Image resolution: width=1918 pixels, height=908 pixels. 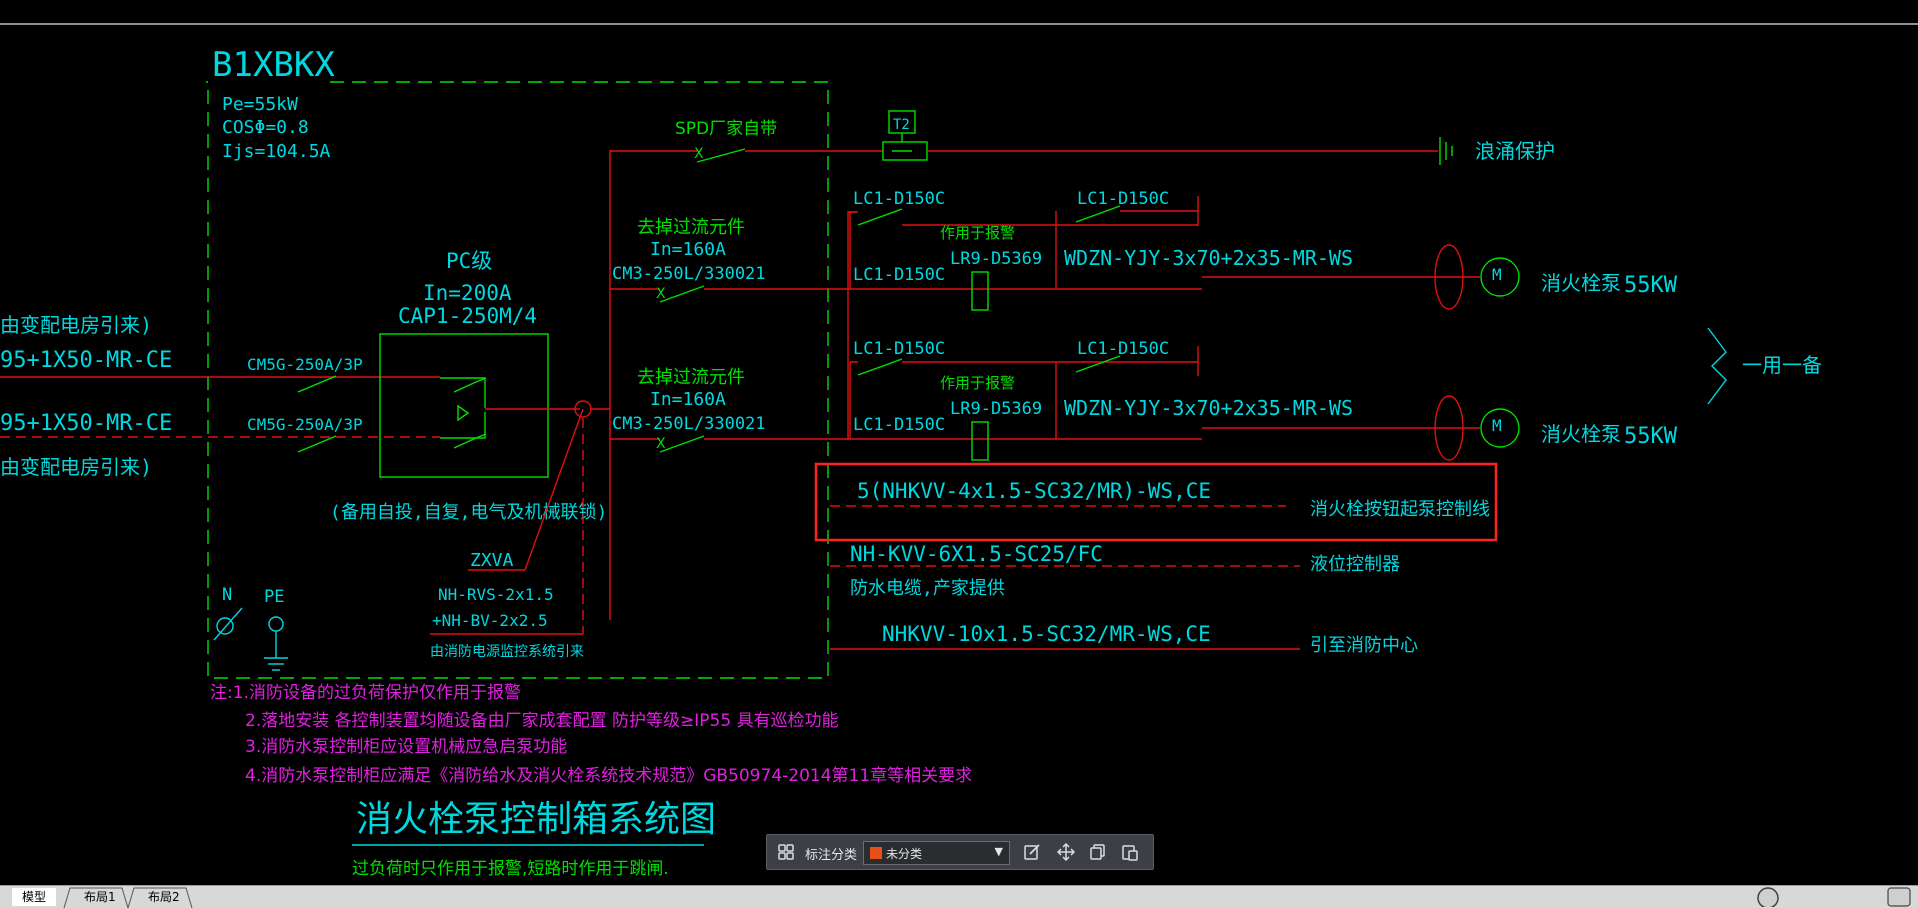 What do you see at coordinates (276, 624) in the screenshot?
I see `pe-terminal` at bounding box center [276, 624].